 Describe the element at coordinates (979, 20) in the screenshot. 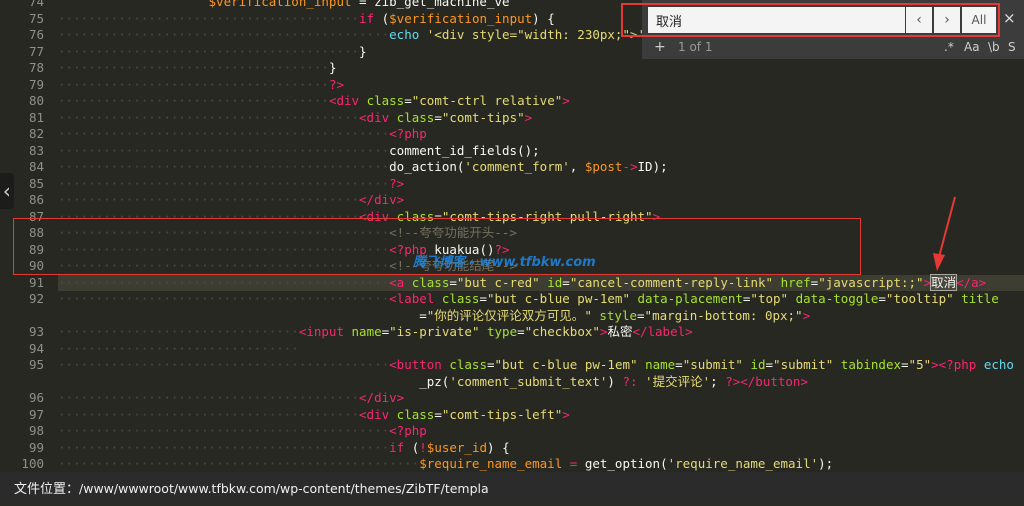

I see `find-all-button: All` at that location.